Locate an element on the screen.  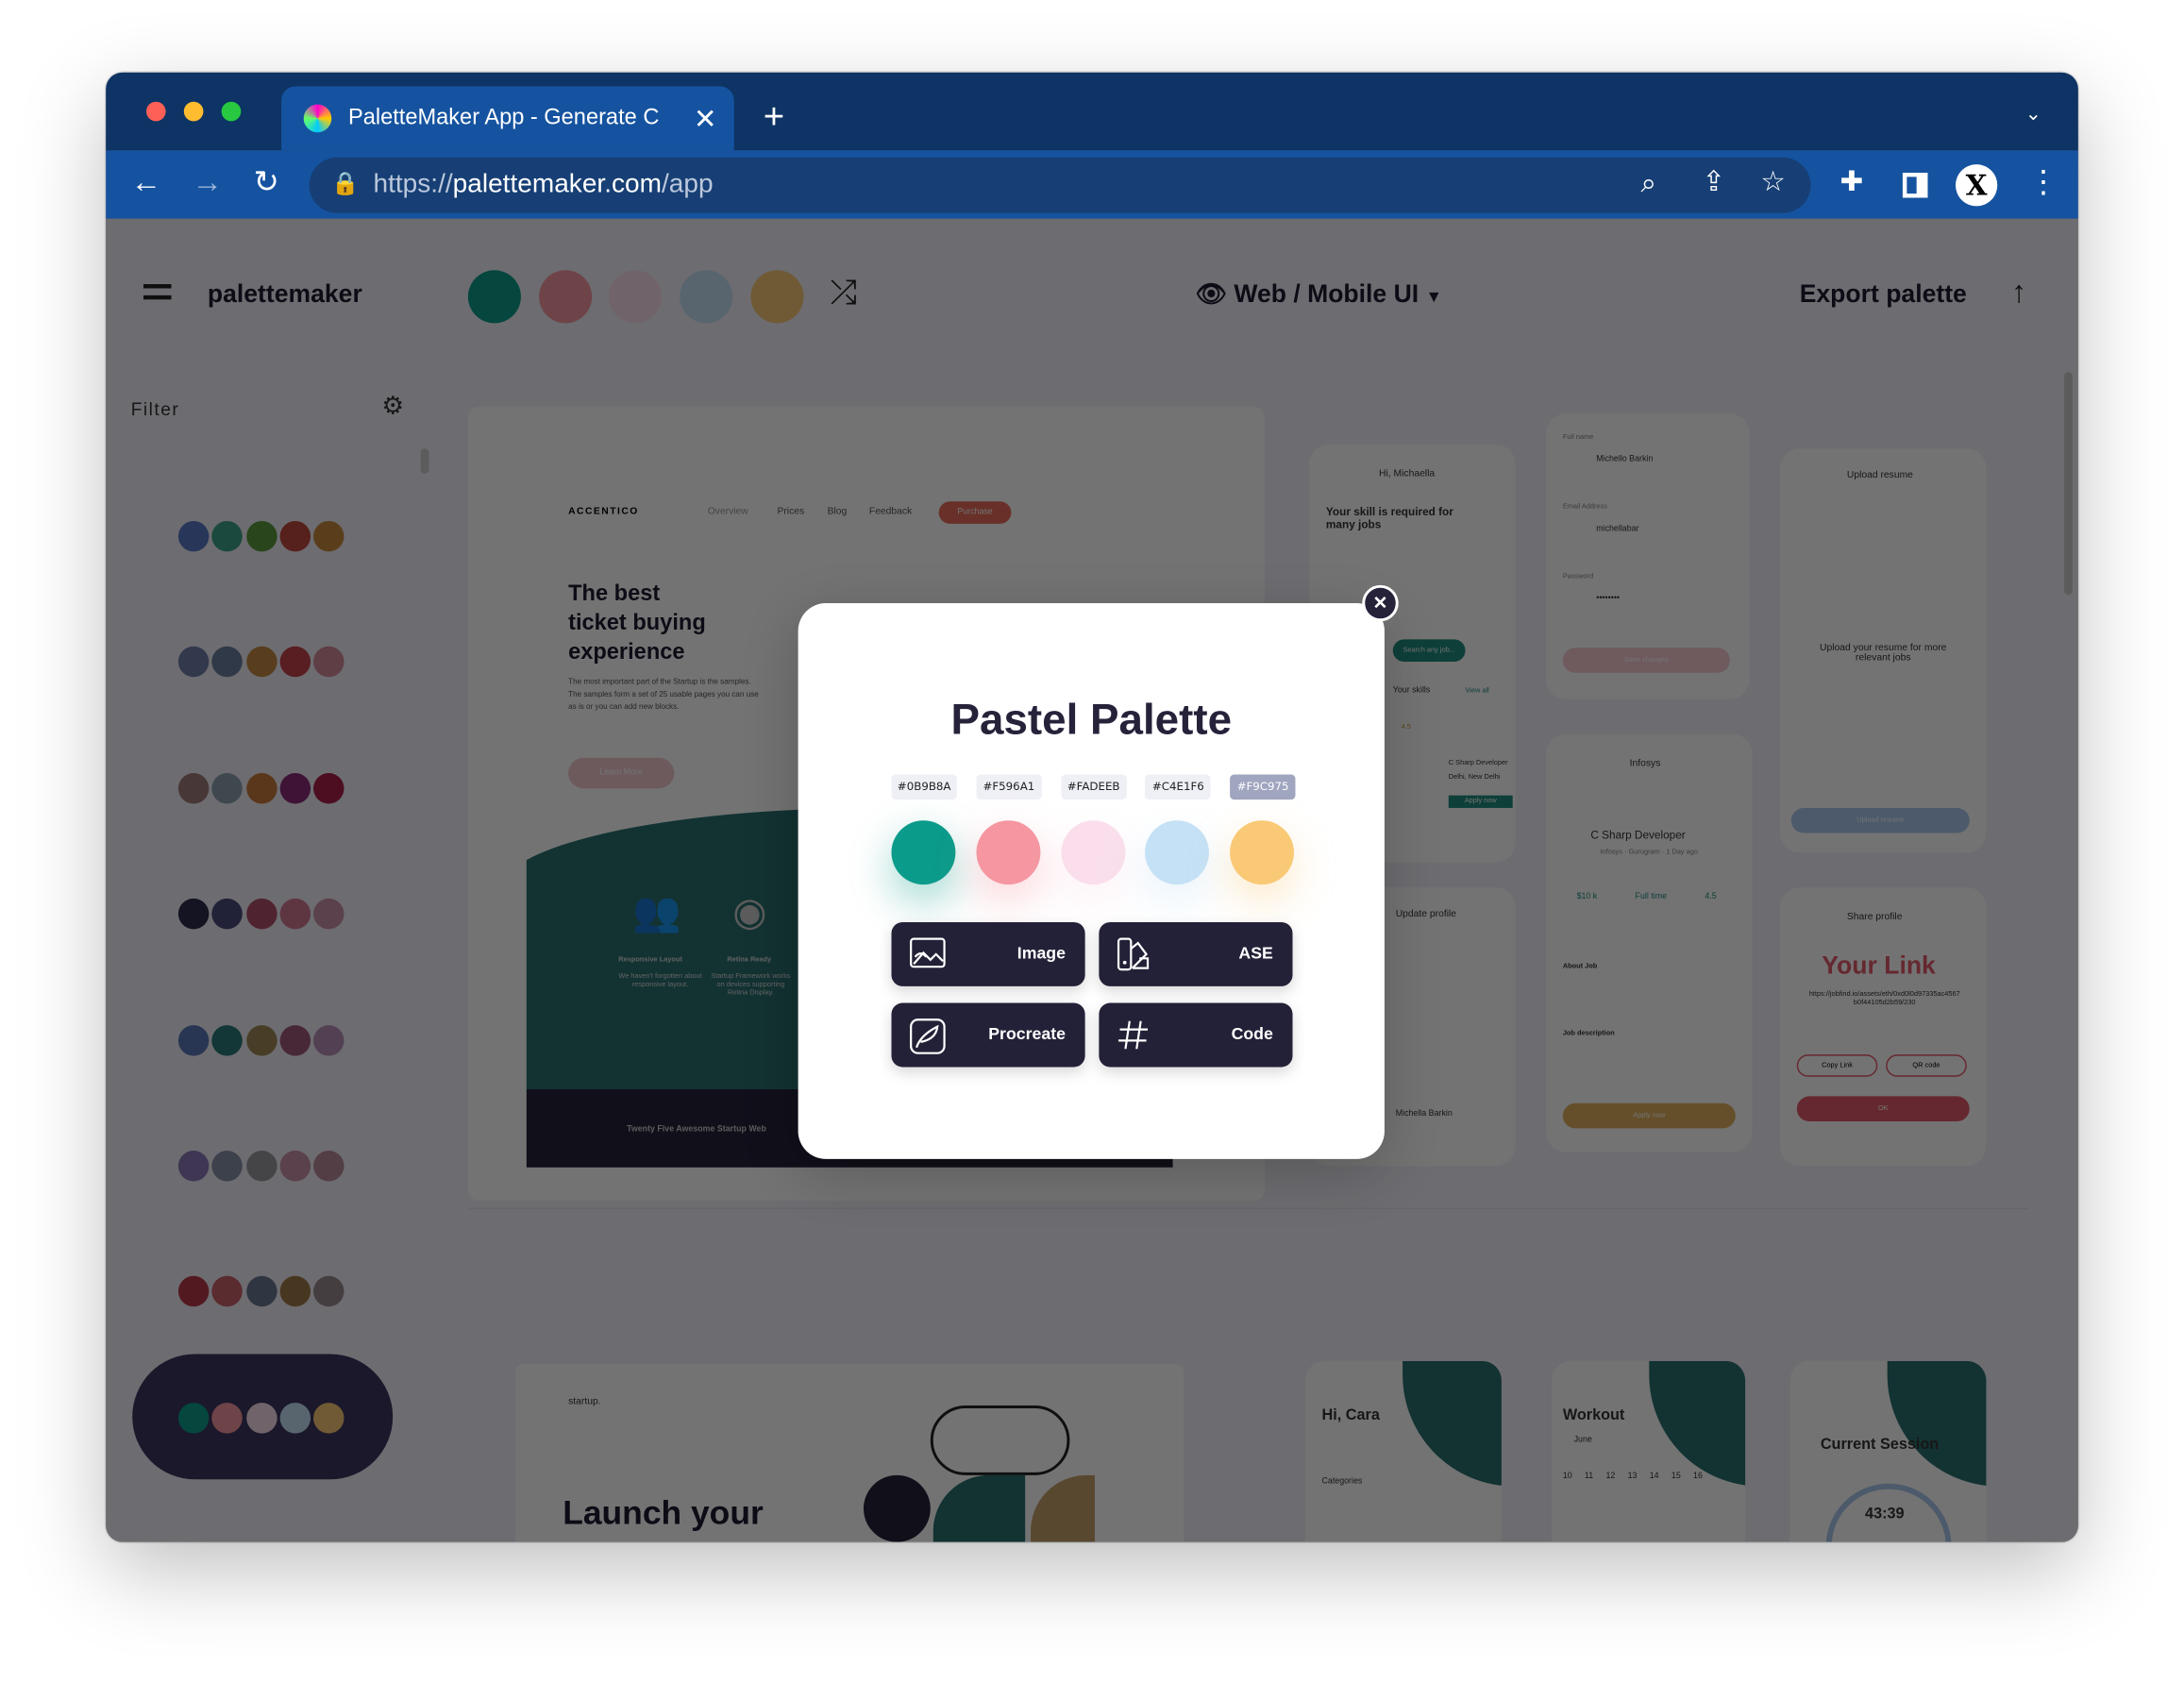
extensions-icon: ✚ is located at coordinates (1851, 183).